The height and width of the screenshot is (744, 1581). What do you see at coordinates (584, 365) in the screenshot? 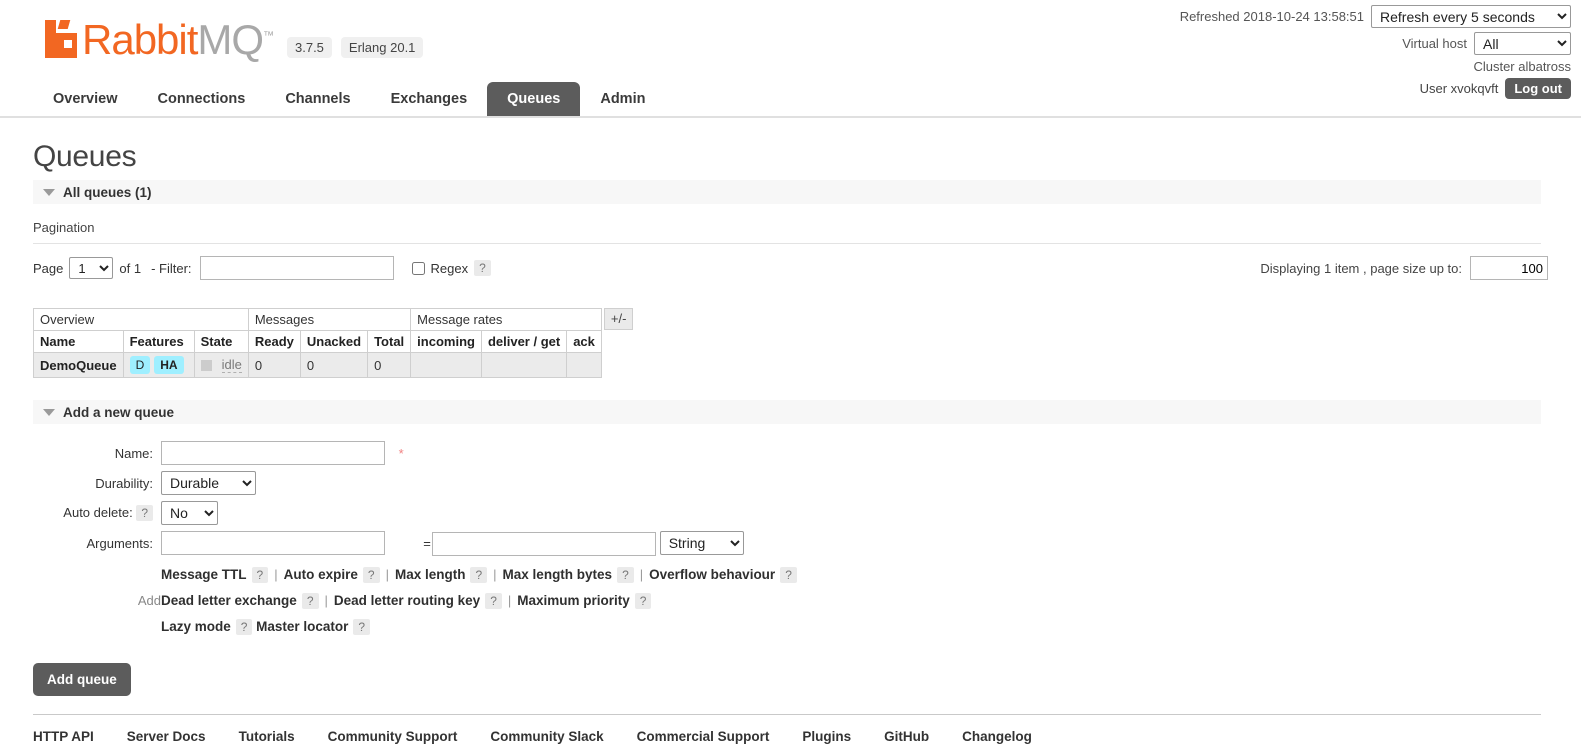
I see `ack-rate-cell` at bounding box center [584, 365].